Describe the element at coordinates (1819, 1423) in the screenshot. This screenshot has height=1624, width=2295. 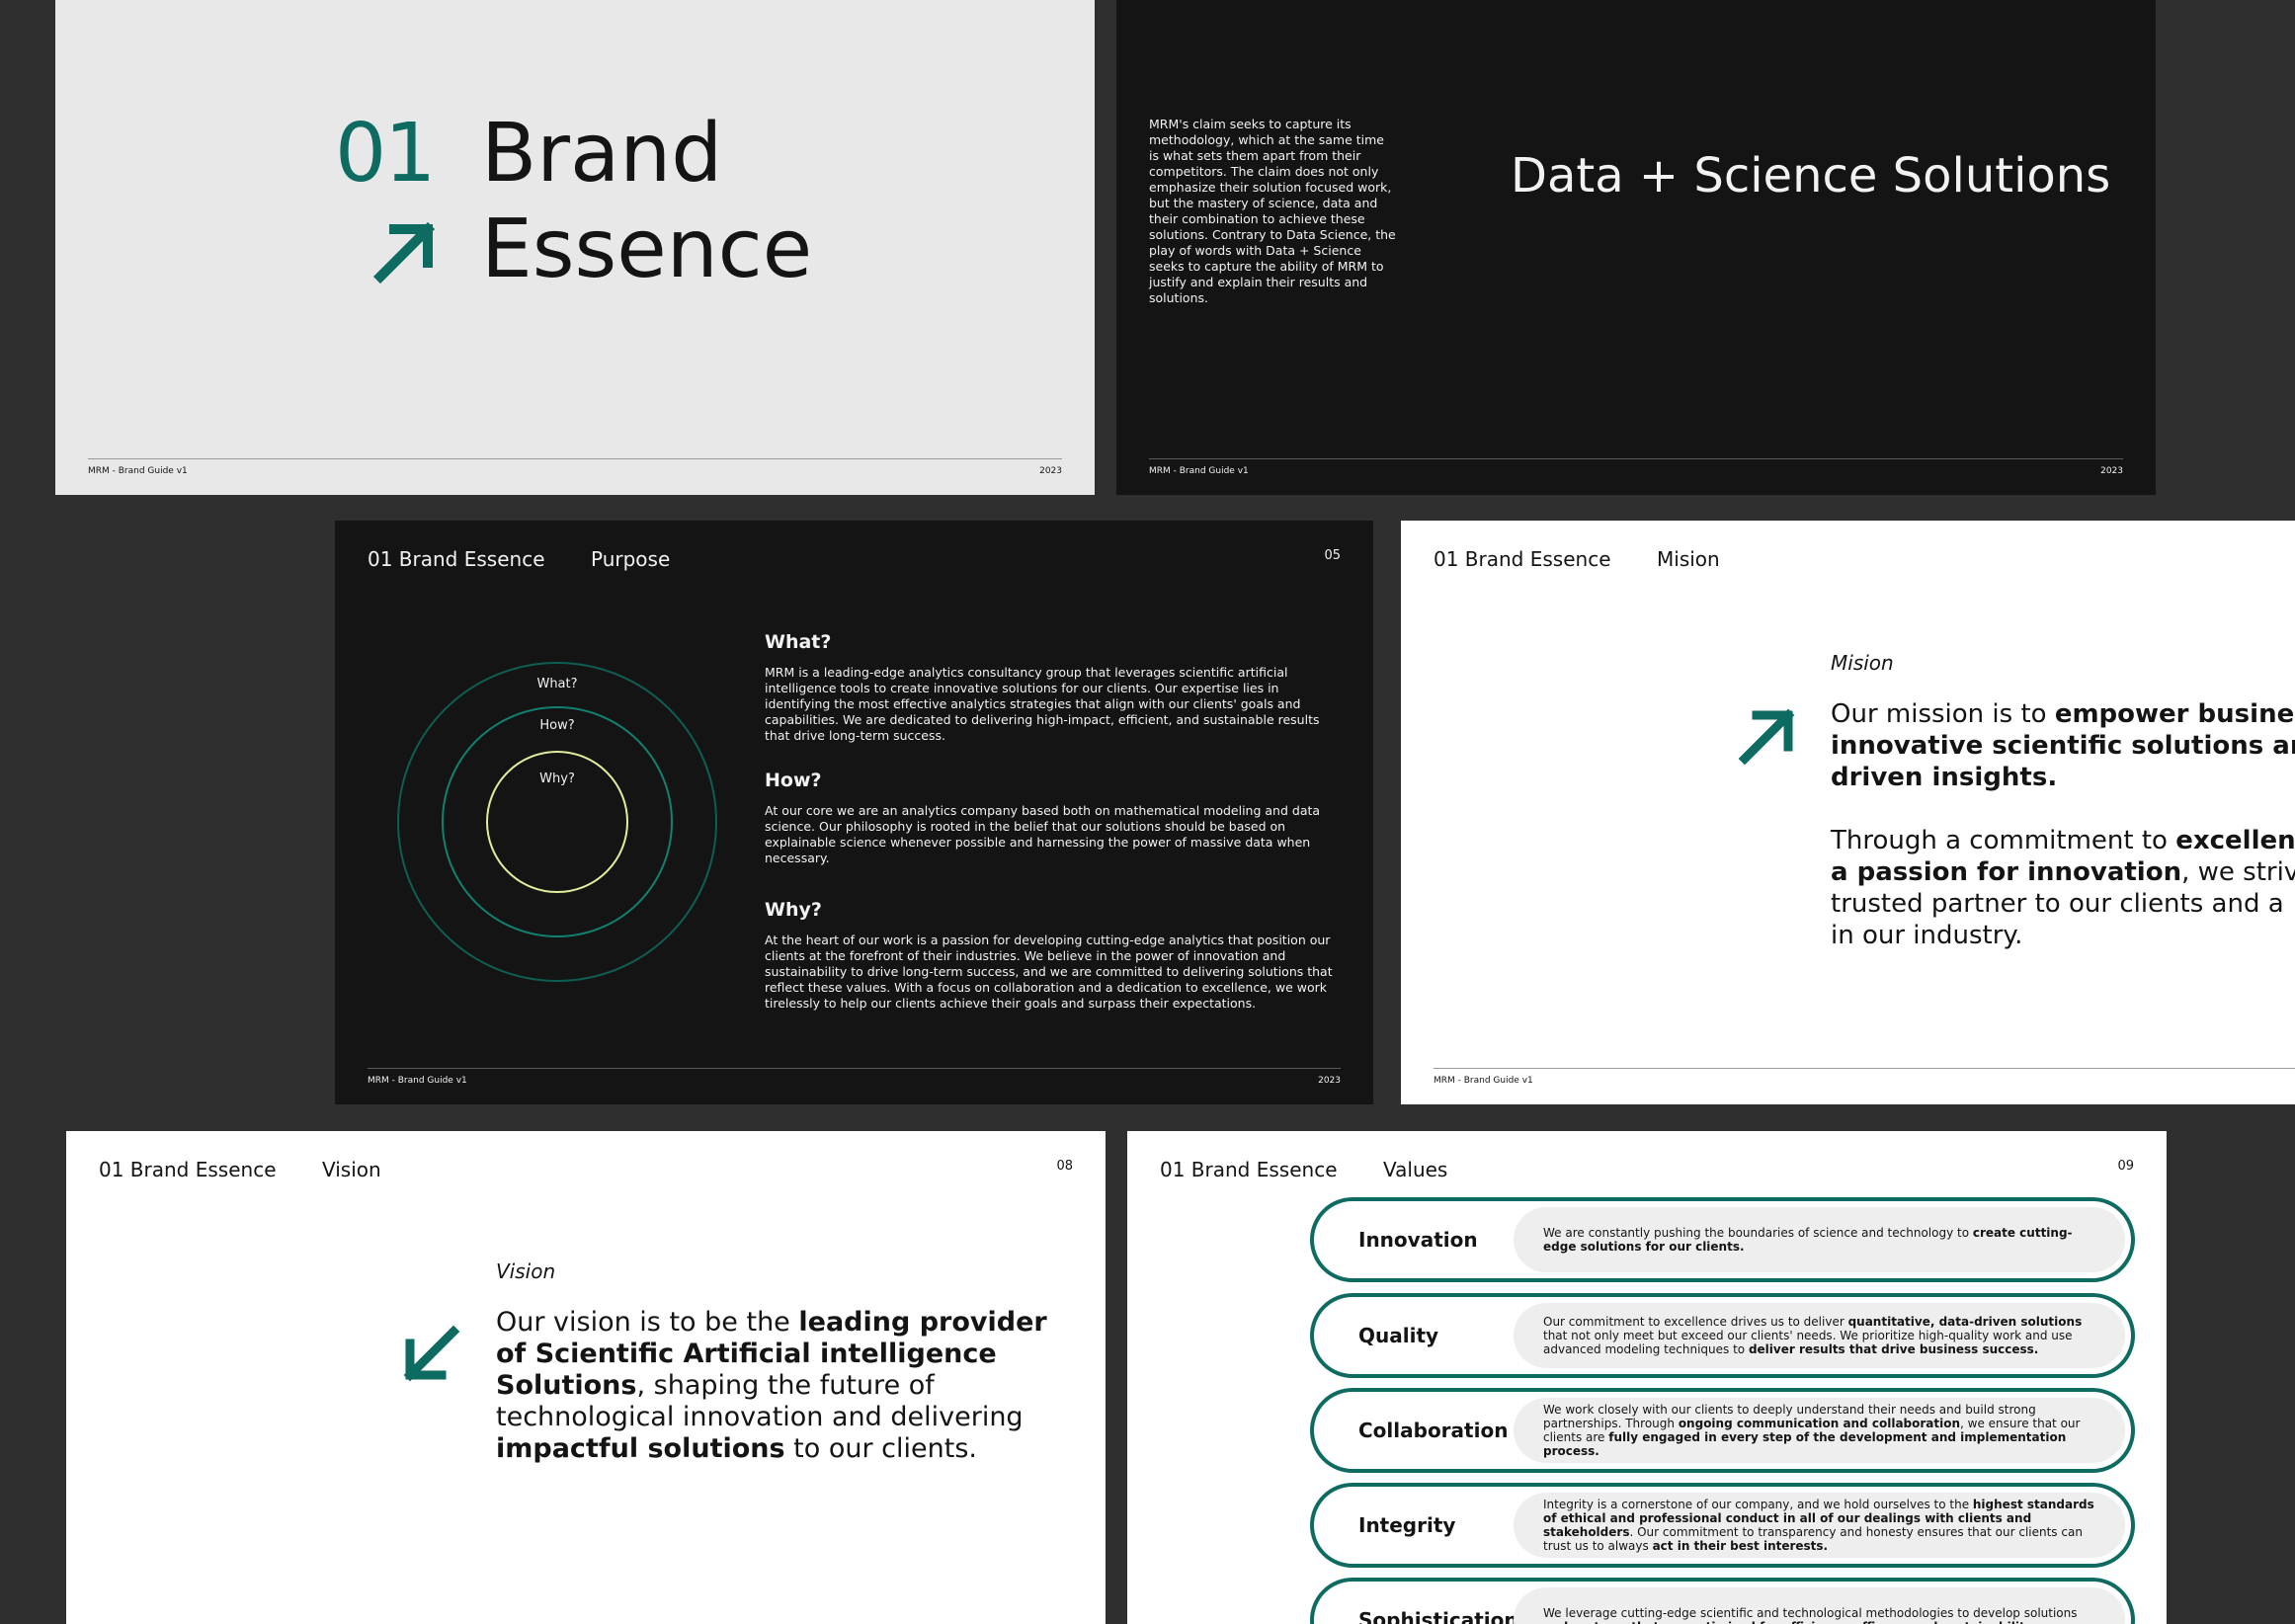
I see `text-run-bold: ongoing communication and collaboration` at that location.